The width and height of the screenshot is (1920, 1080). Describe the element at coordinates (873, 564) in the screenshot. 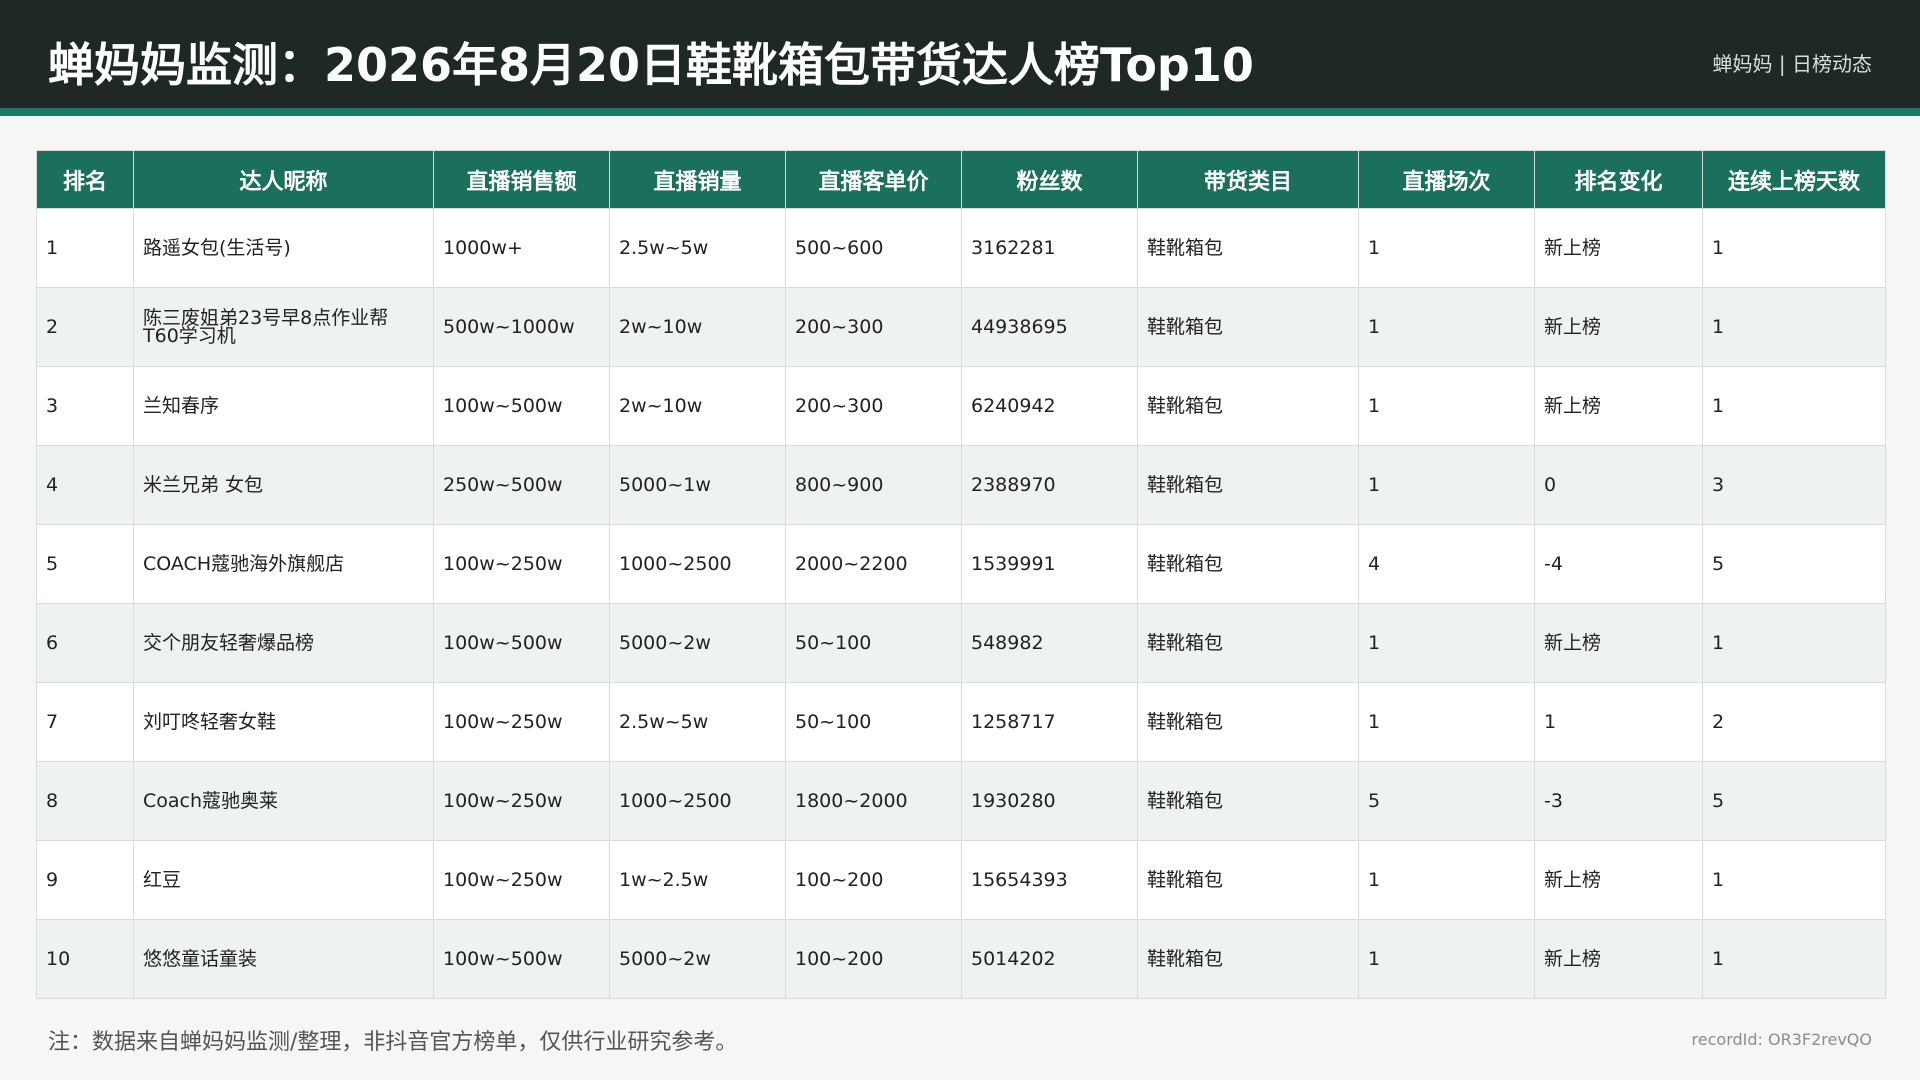

I see `table-cell: 2000~2200` at that location.